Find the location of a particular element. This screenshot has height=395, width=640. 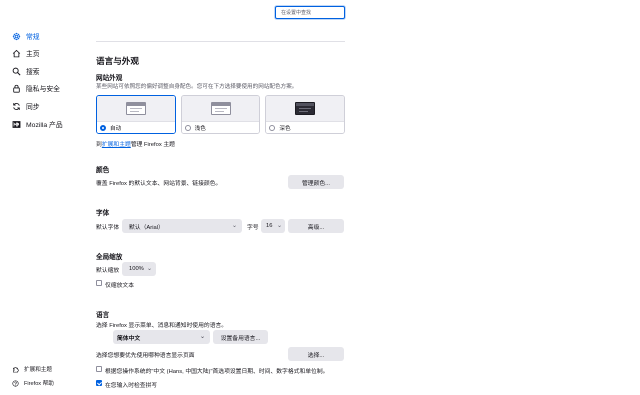

sidebar-footer-label: 扩展和主题 is located at coordinates (38, 370).